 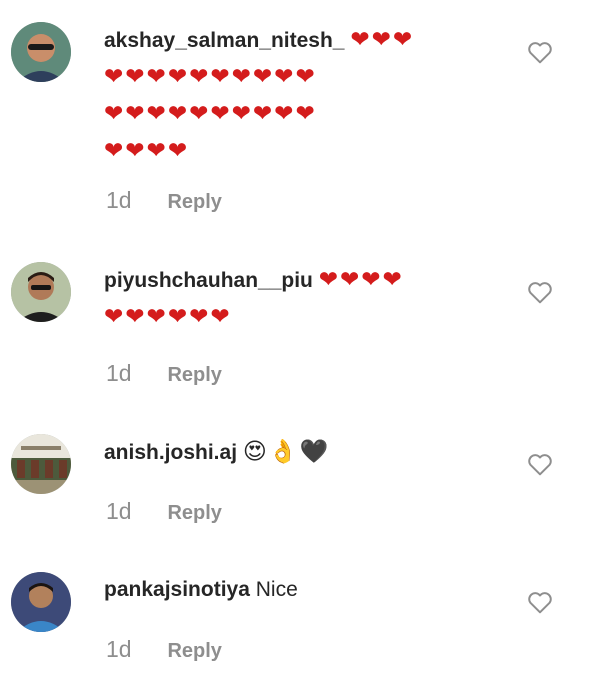 What do you see at coordinates (119, 649) in the screenshot?
I see `comment-timestamp: 1d` at bounding box center [119, 649].